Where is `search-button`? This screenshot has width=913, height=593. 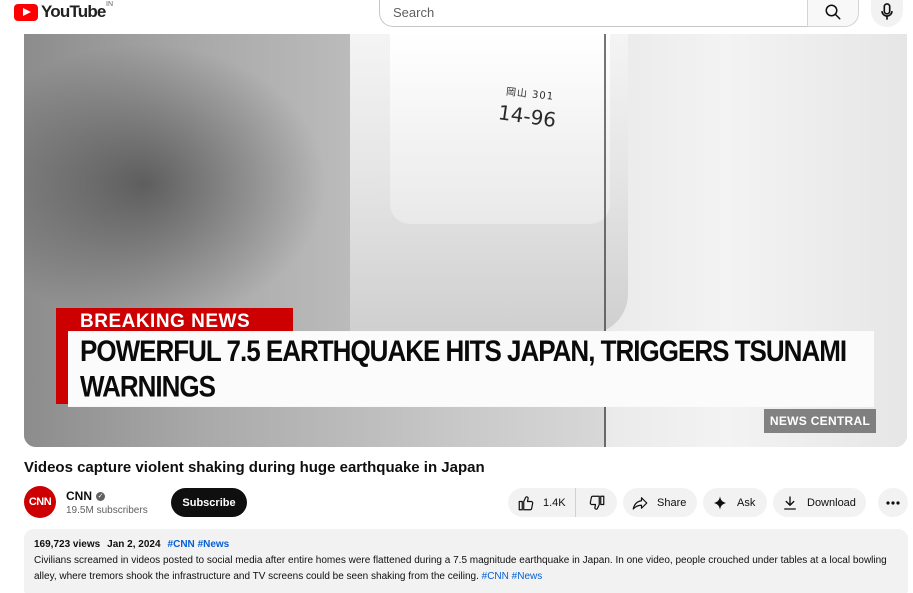
search-button is located at coordinates (833, 13).